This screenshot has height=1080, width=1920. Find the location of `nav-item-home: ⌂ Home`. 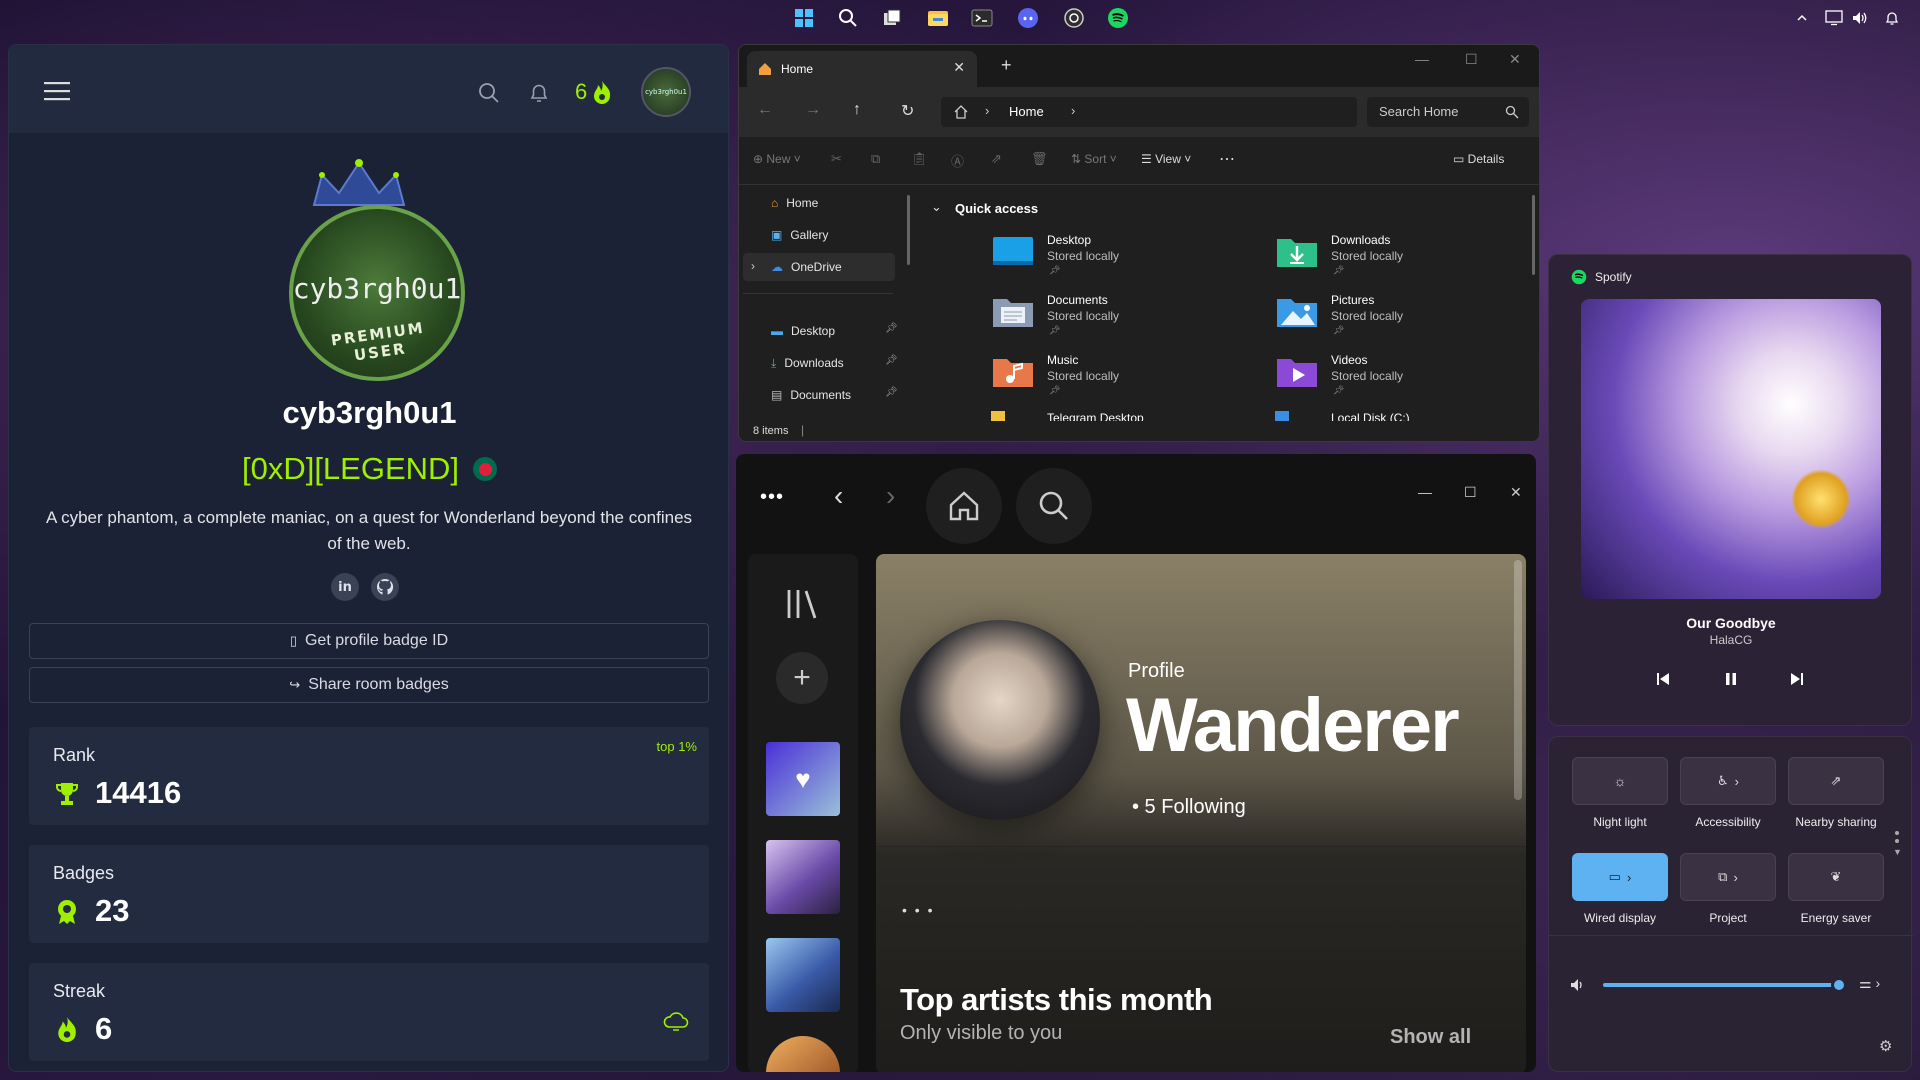

nav-item-home: ⌂ Home is located at coordinates (794, 203).